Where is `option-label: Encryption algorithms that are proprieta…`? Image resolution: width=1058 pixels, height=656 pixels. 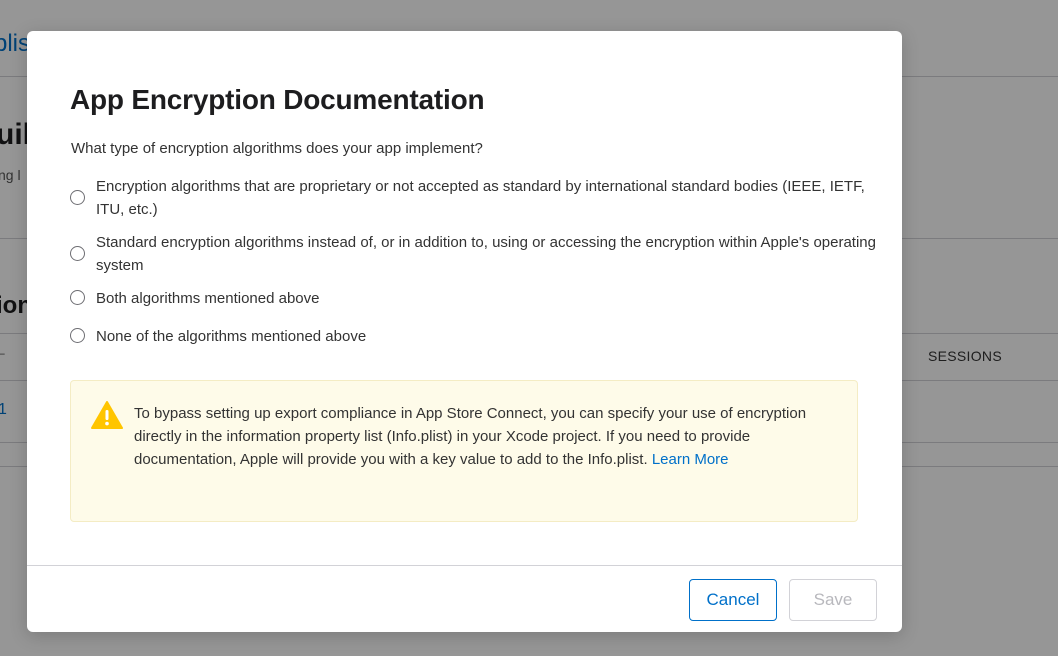 option-label: Encryption algorithms that are proprieta… is located at coordinates (481, 198).